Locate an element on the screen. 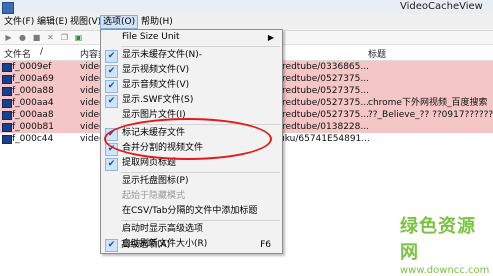  row-filename: f_000a69 is located at coordinates (33, 79).